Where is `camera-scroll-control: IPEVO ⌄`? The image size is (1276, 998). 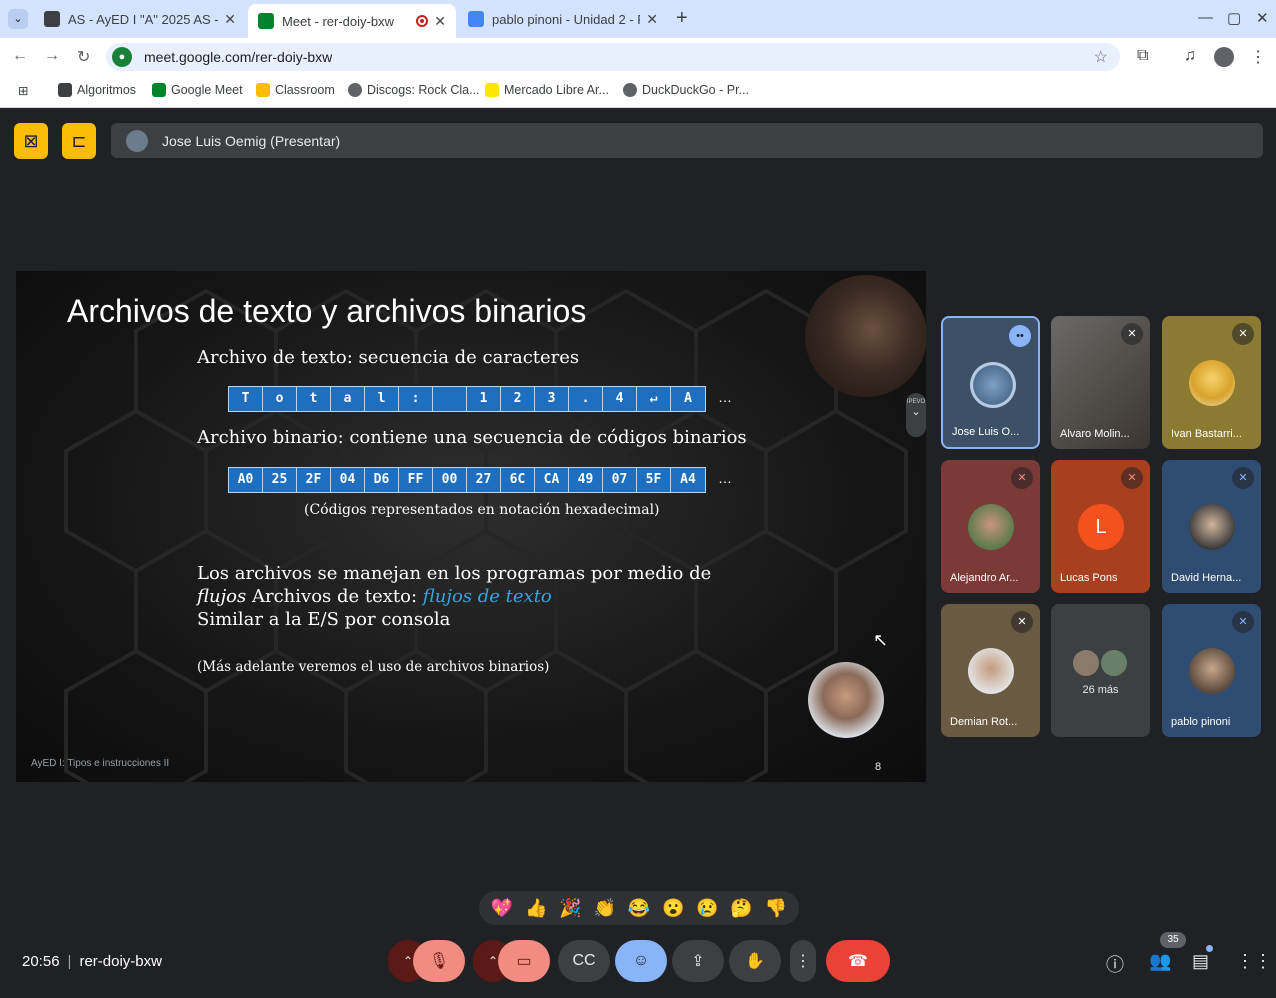
camera-scroll-control: IPEVO ⌄ is located at coordinates (916, 415).